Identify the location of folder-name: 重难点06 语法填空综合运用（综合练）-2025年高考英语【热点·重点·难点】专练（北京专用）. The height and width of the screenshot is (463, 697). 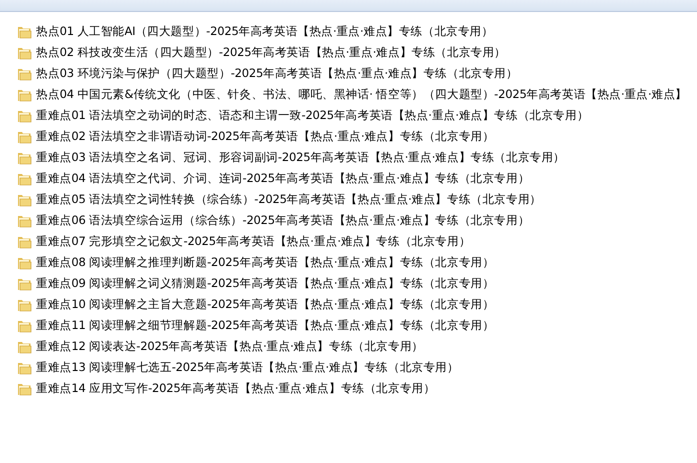
(283, 220).